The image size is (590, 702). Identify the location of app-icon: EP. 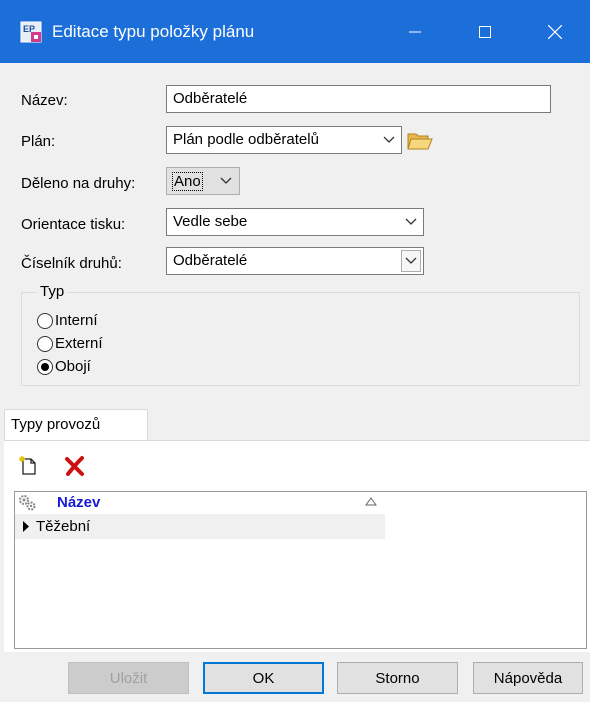
(31, 32).